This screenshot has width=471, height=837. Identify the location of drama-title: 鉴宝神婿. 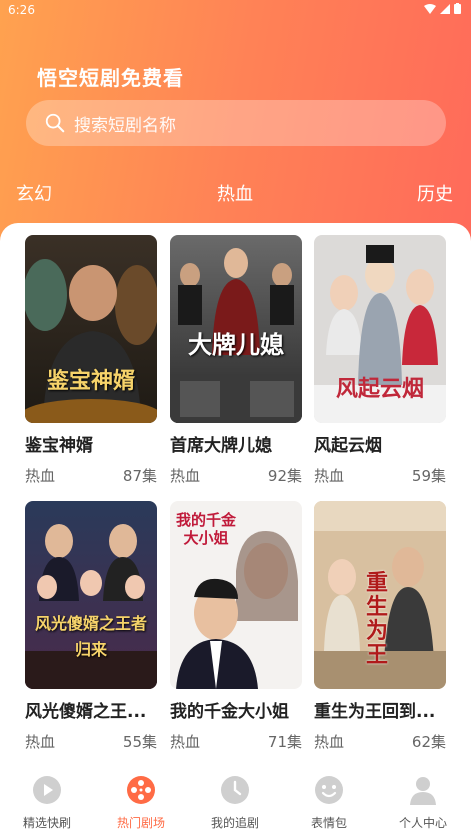
(59, 446).